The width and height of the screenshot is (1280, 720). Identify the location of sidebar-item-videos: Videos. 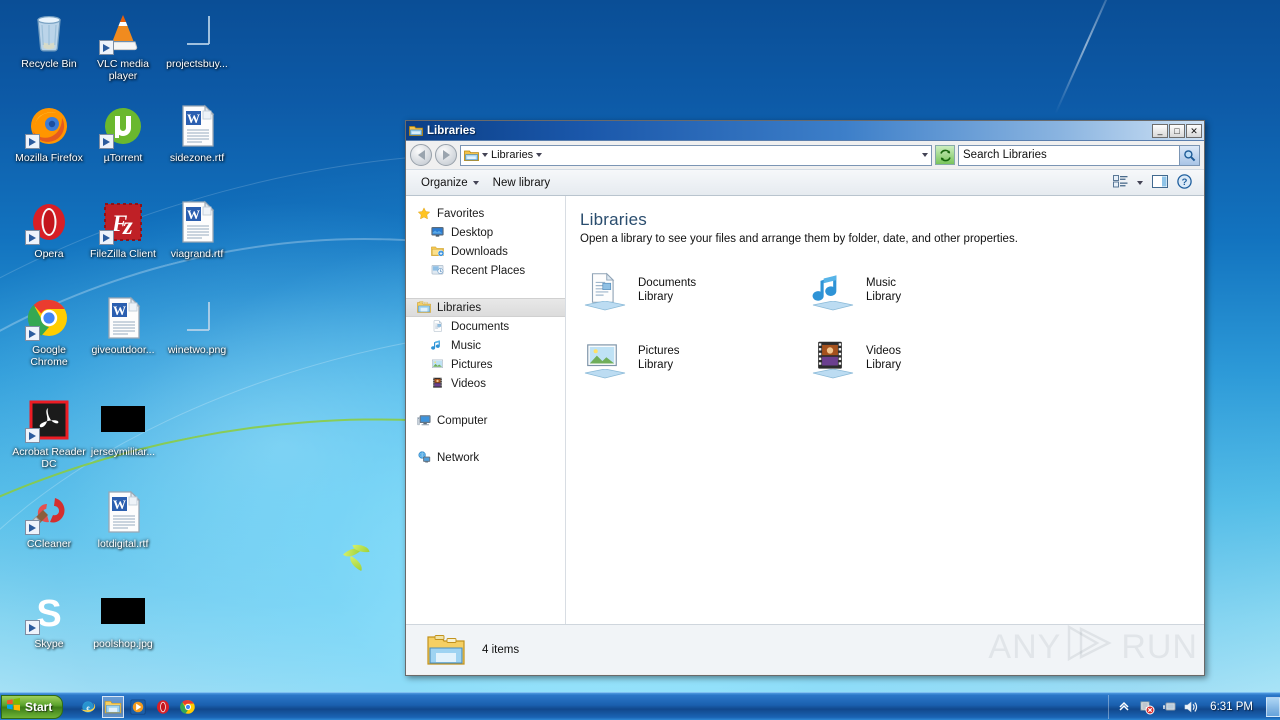
(485, 383).